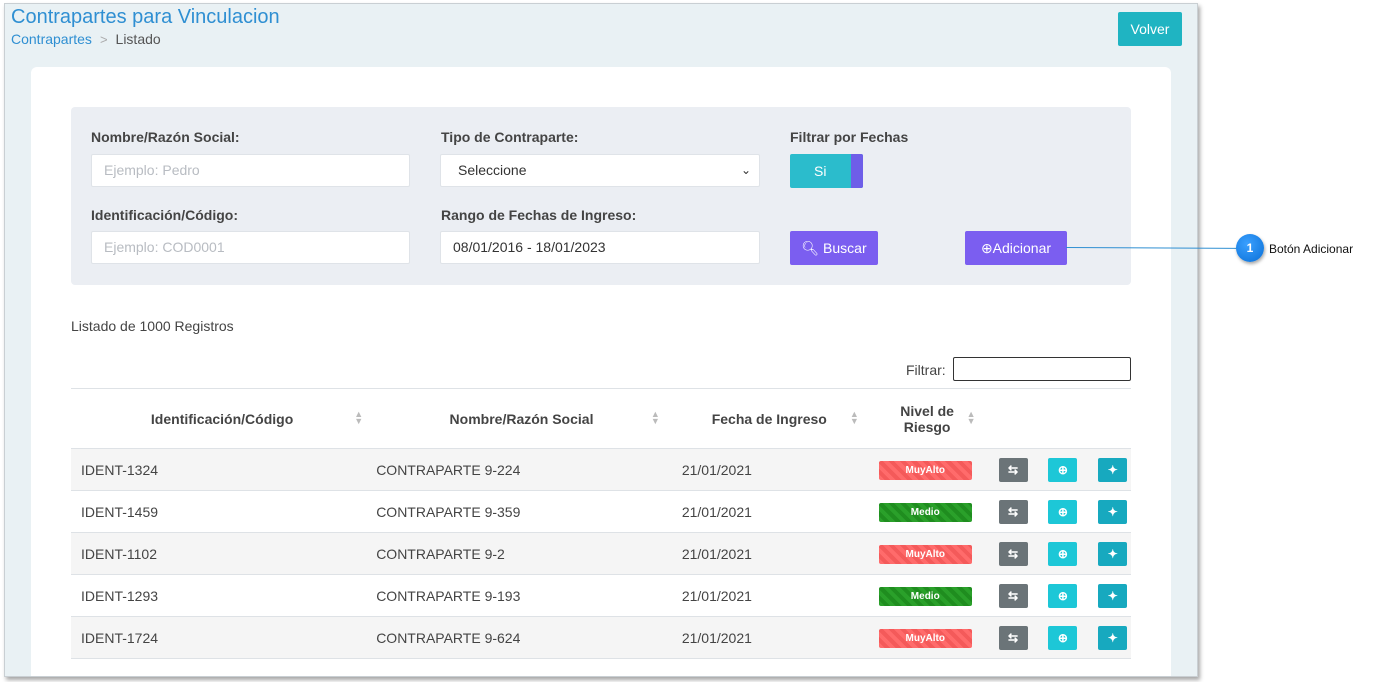  Describe the element at coordinates (164, 215) in the screenshot. I see `id-label: Identificación/Código:` at that location.